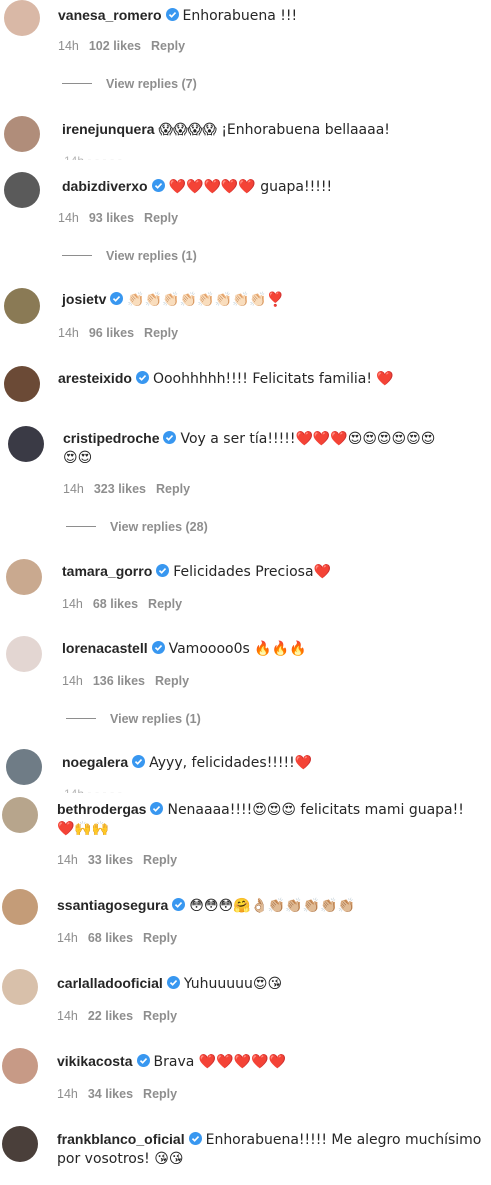 The height and width of the screenshot is (1185, 491). What do you see at coordinates (101, 809) in the screenshot?
I see `username: bethrodergas` at bounding box center [101, 809].